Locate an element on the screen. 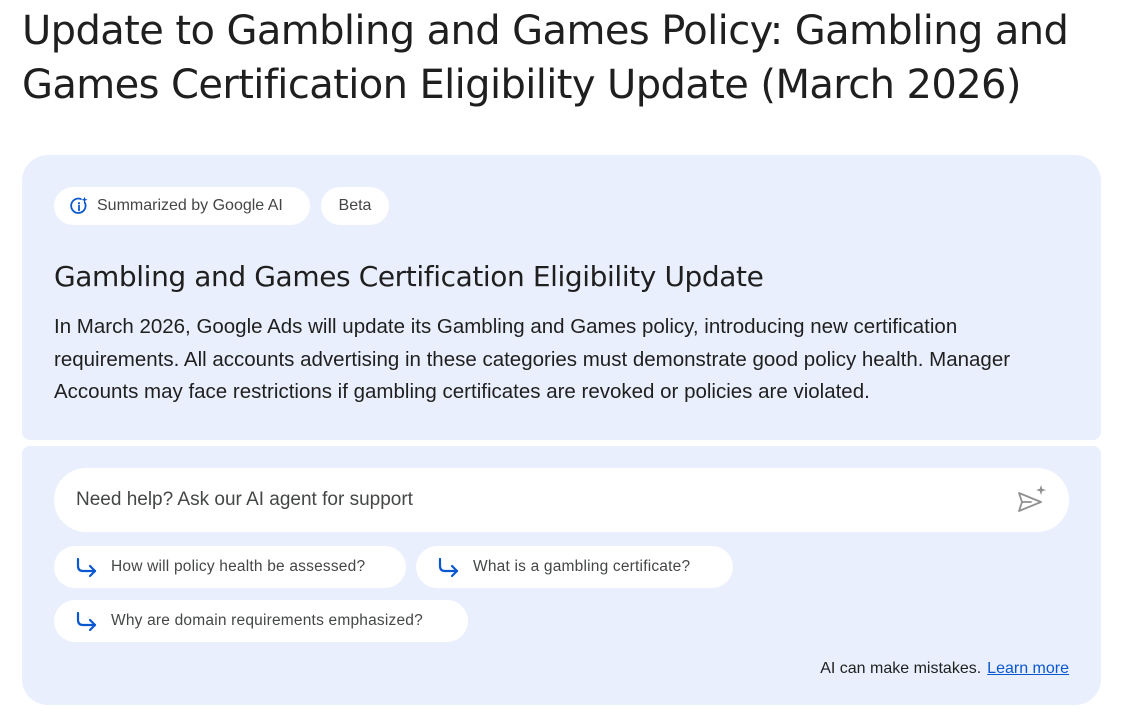  suggestion-chip: Why are domain requirements emphasized? is located at coordinates (261, 621).